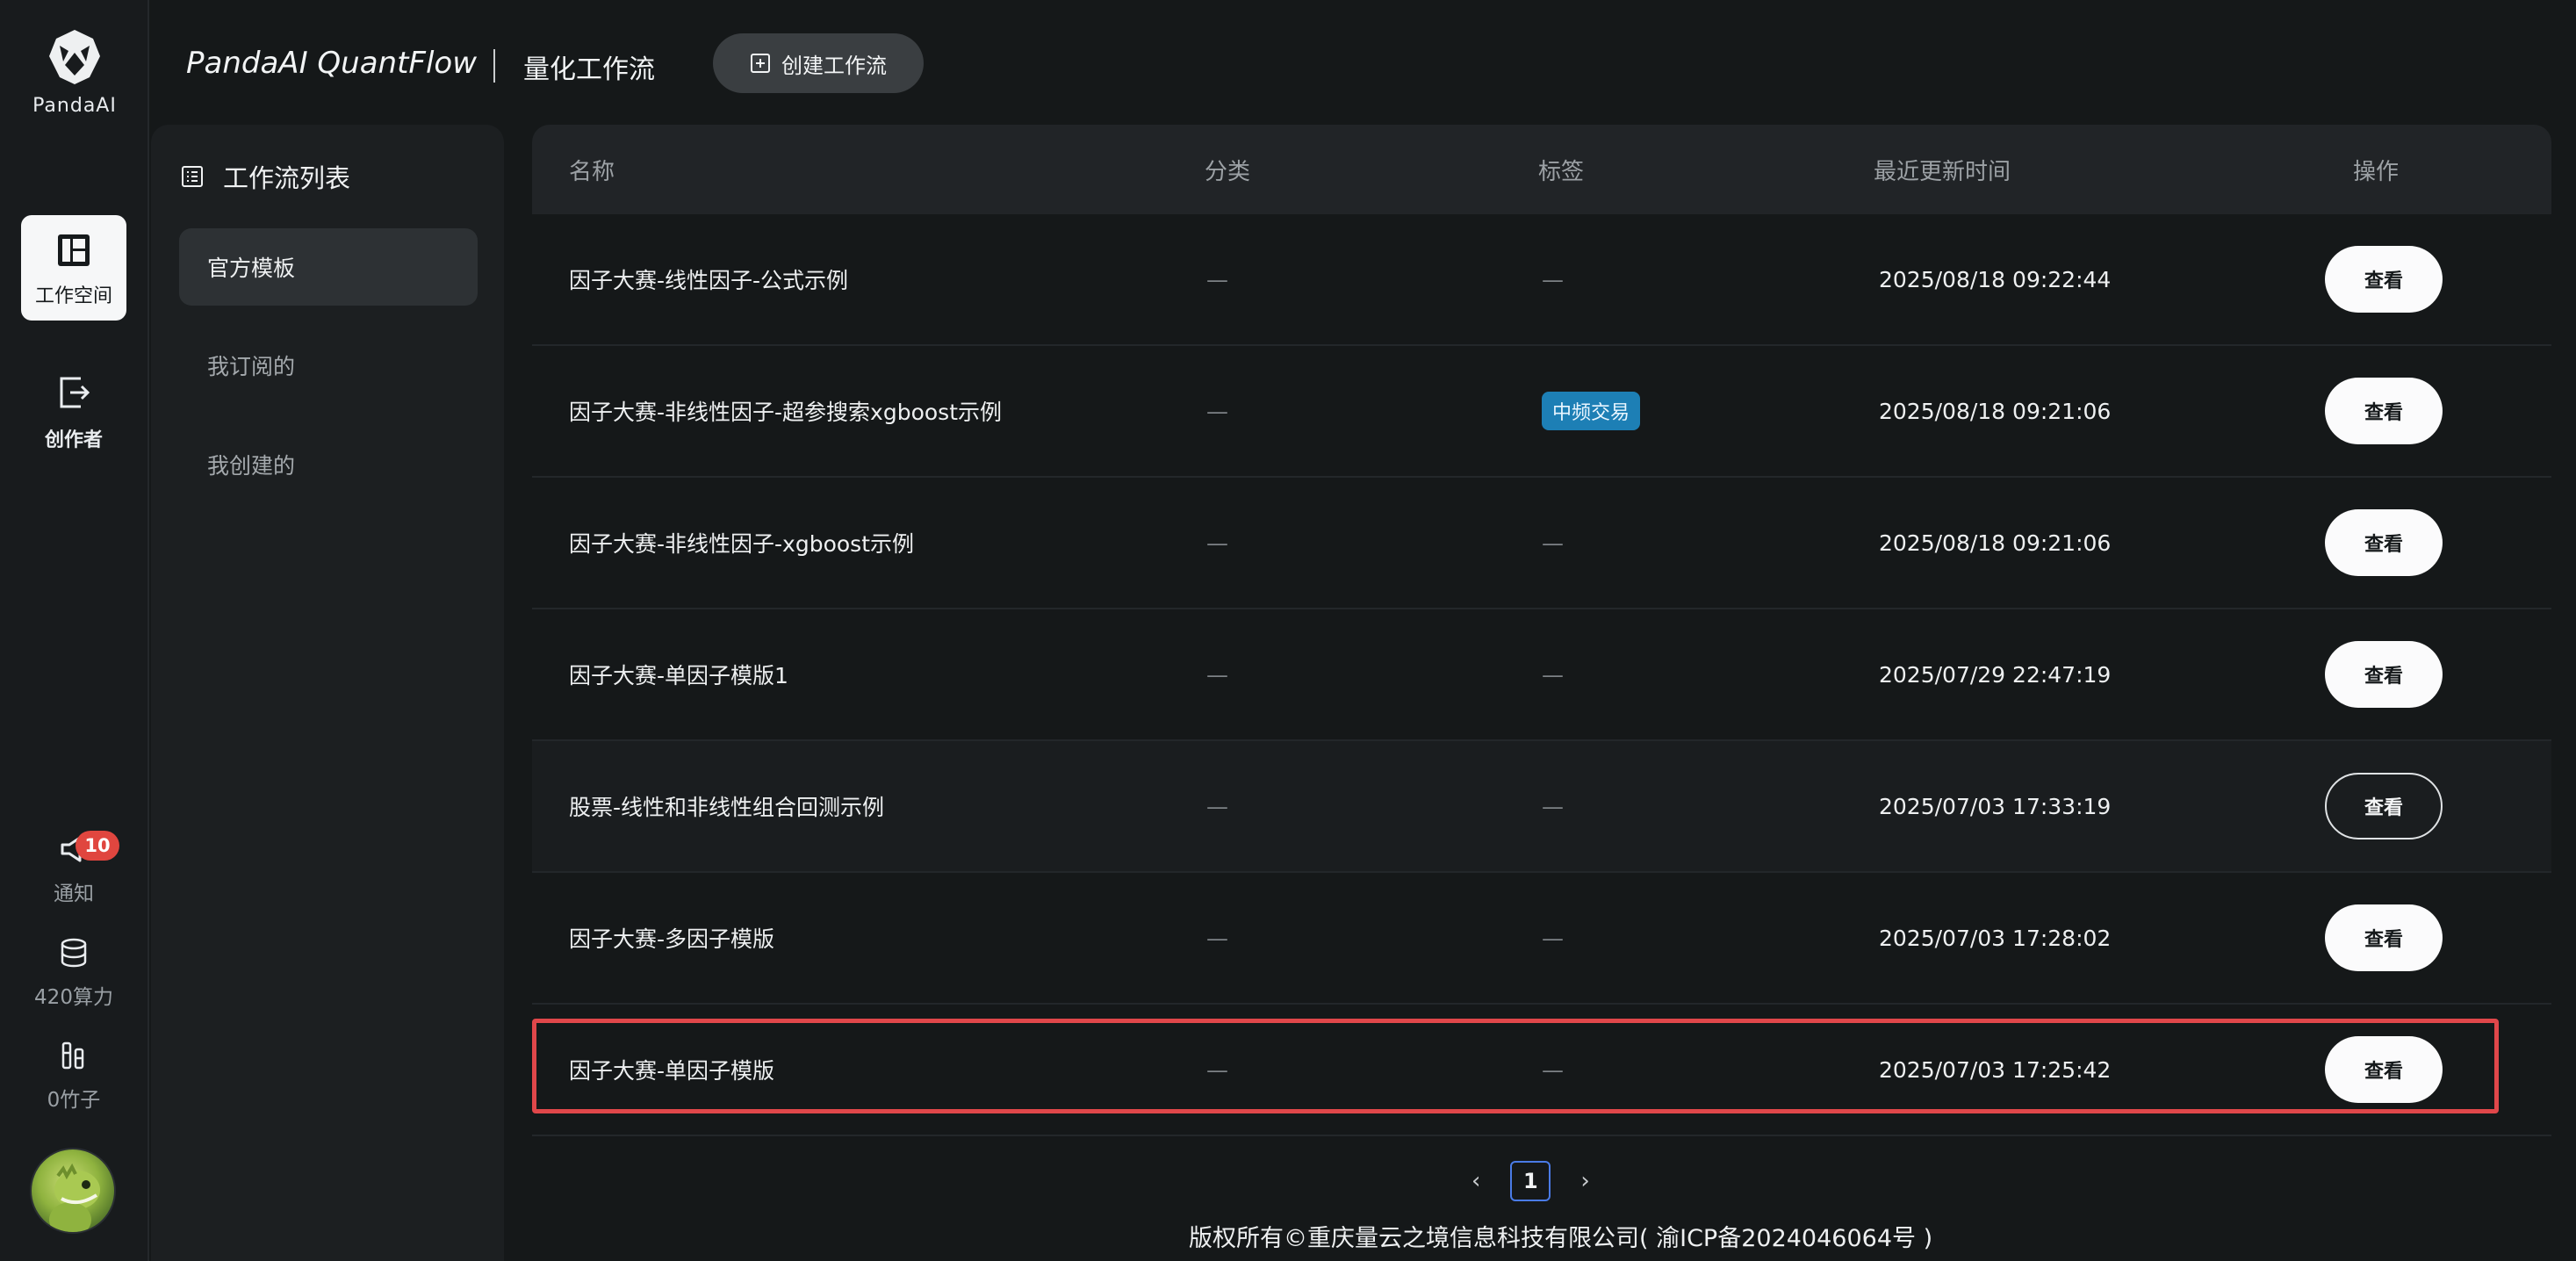  I want to click on row-updated: 2025/07/29 22:47:19, so click(1995, 674).